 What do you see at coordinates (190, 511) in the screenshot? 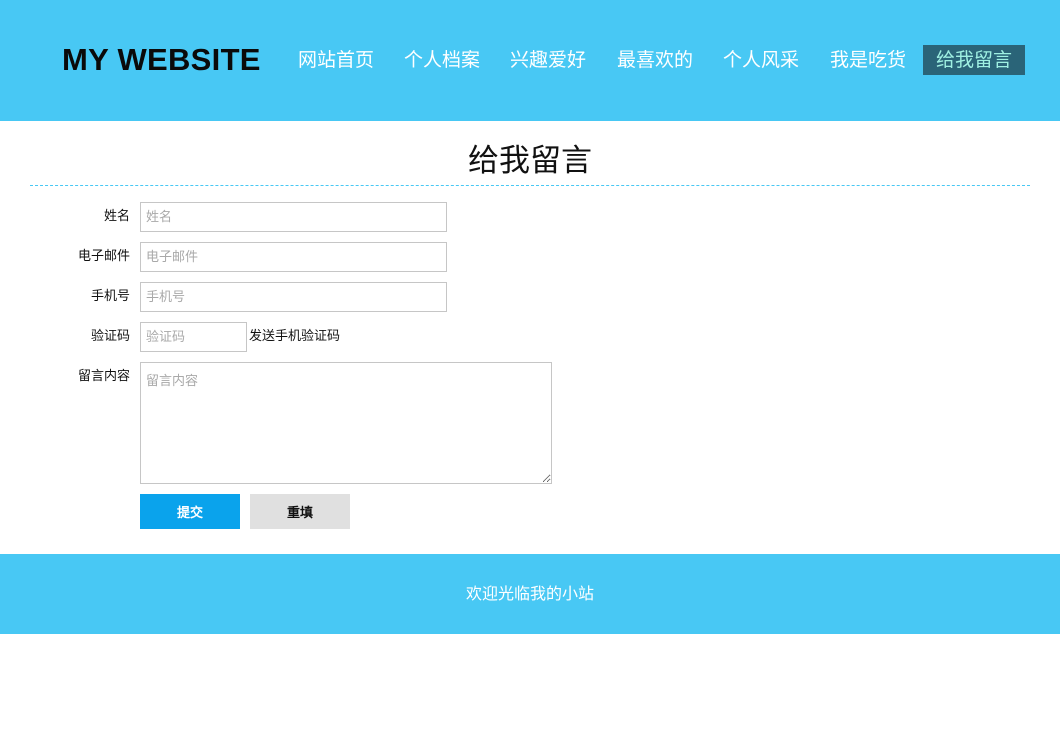
I see `submit-button: 提交` at bounding box center [190, 511].